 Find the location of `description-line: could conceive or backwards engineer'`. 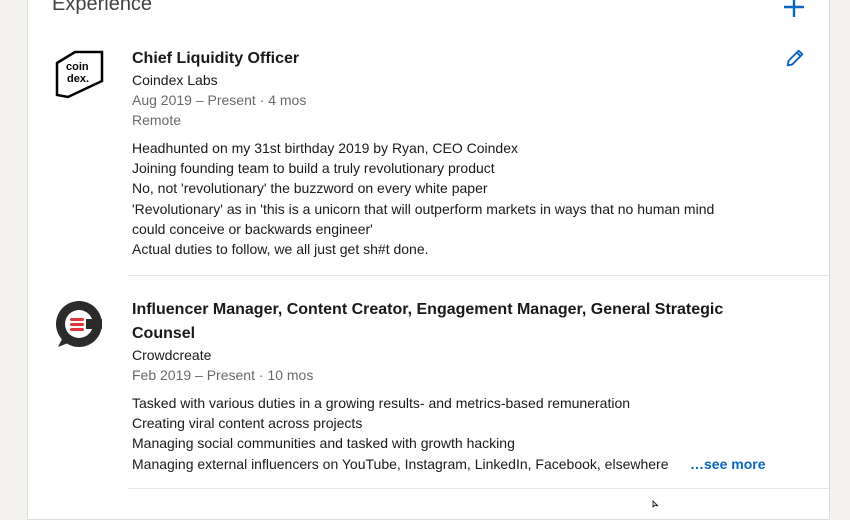

description-line: could conceive or backwards engineer' is located at coordinates (252, 229).